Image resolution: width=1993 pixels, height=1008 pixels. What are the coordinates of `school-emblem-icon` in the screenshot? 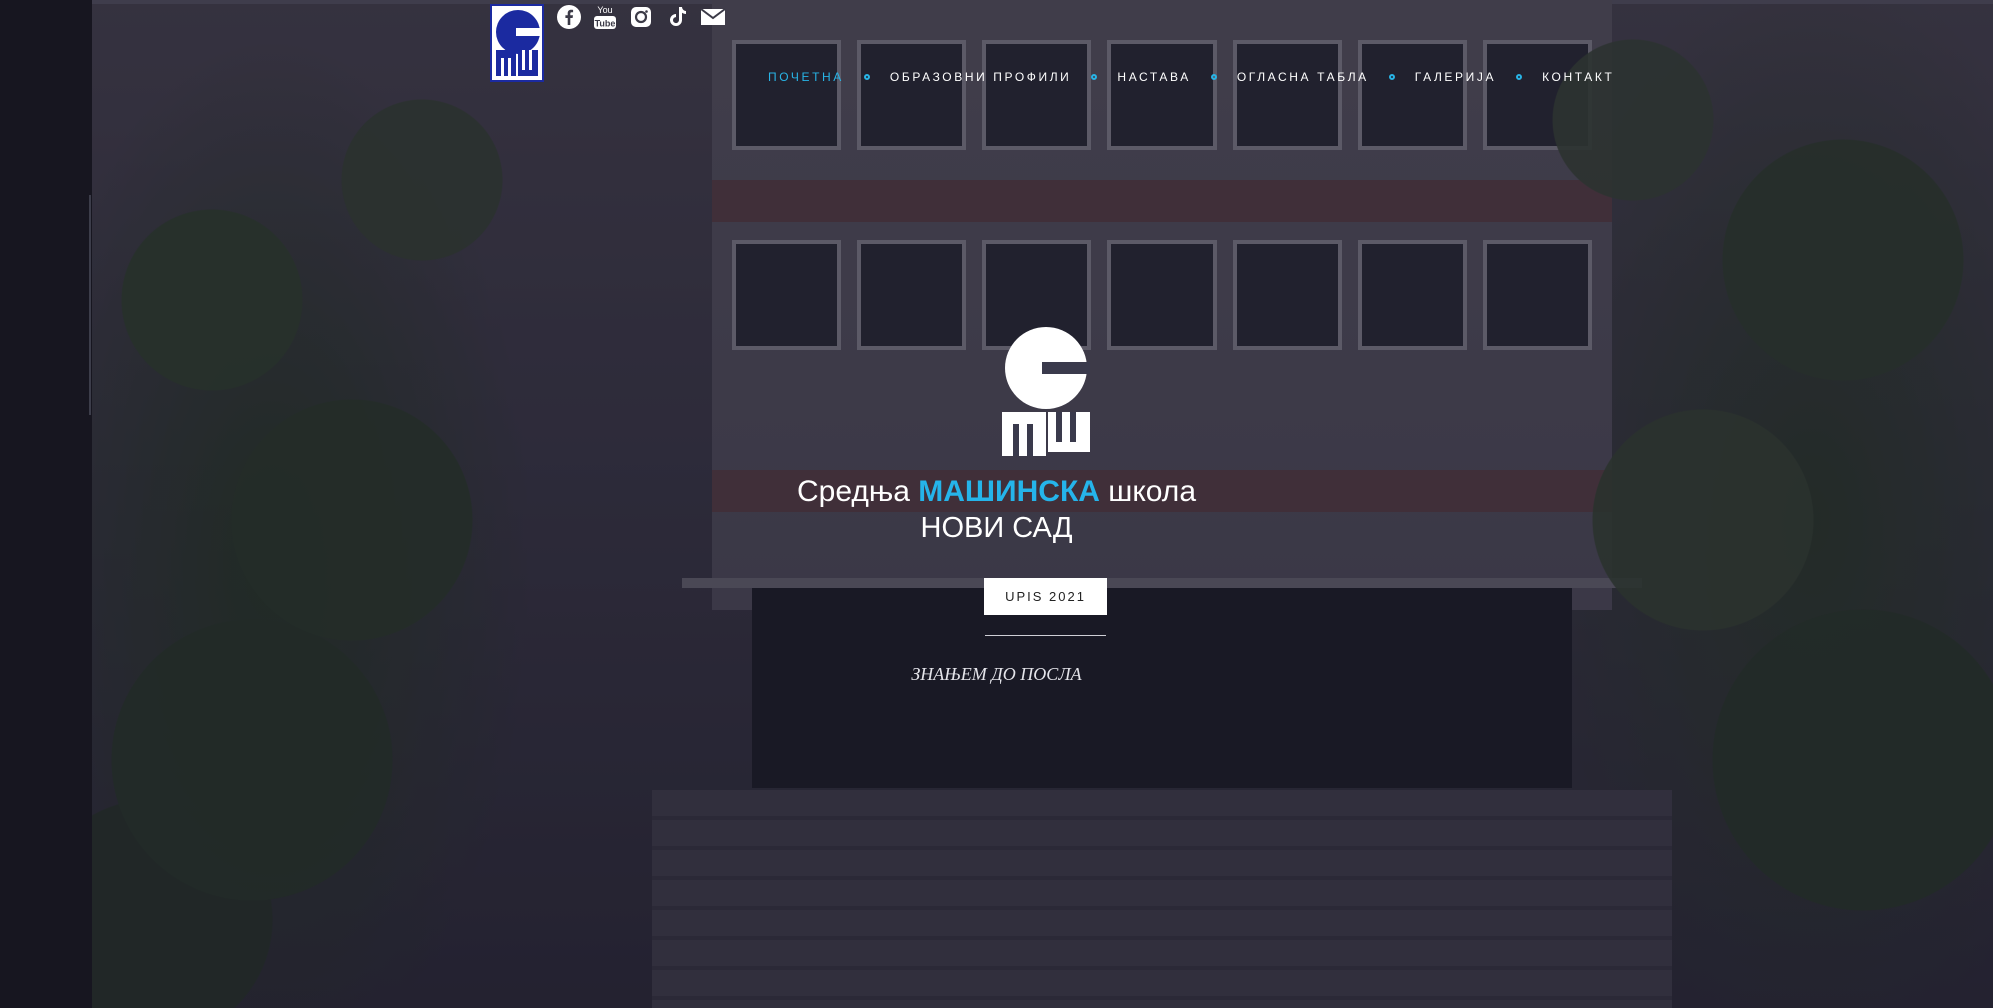 It's located at (1046, 391).